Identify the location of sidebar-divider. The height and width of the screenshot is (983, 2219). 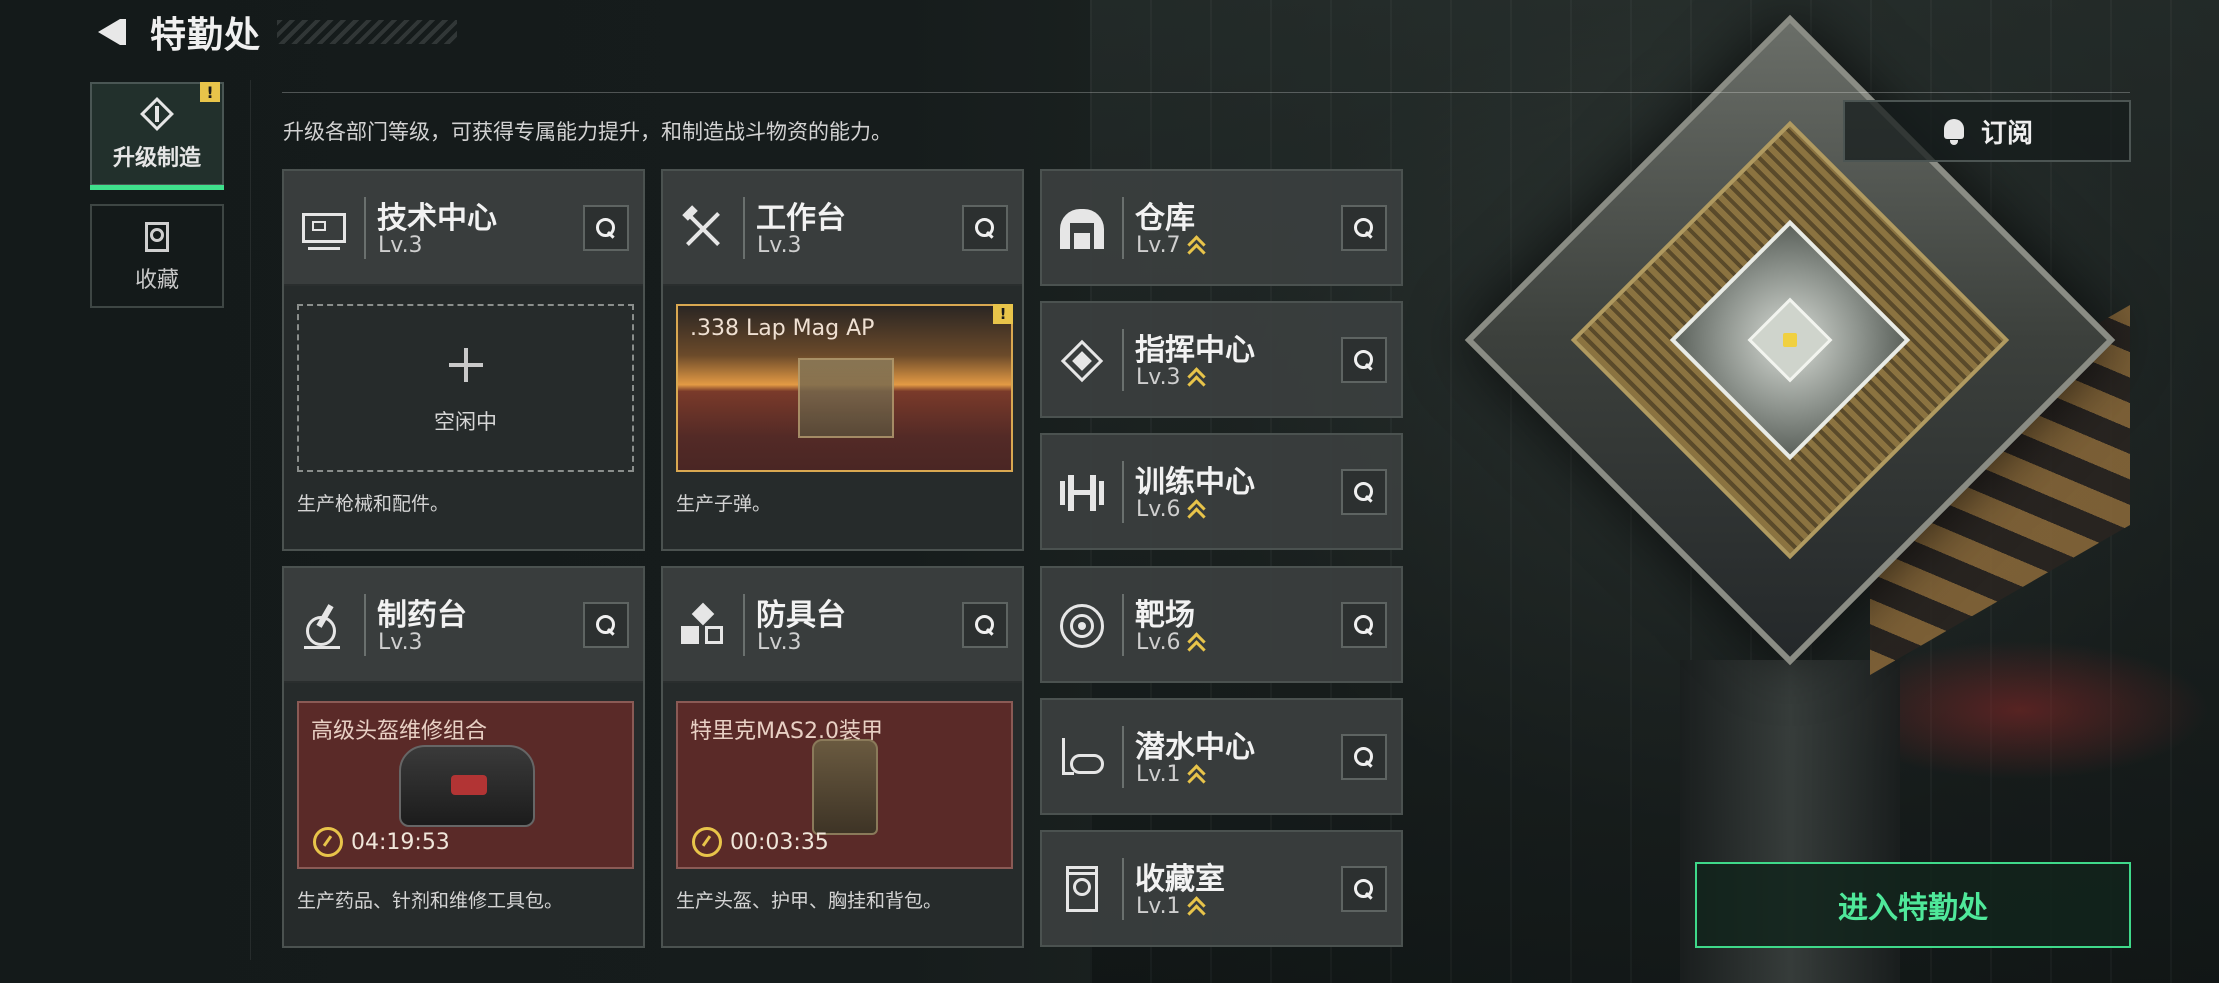
(250, 520).